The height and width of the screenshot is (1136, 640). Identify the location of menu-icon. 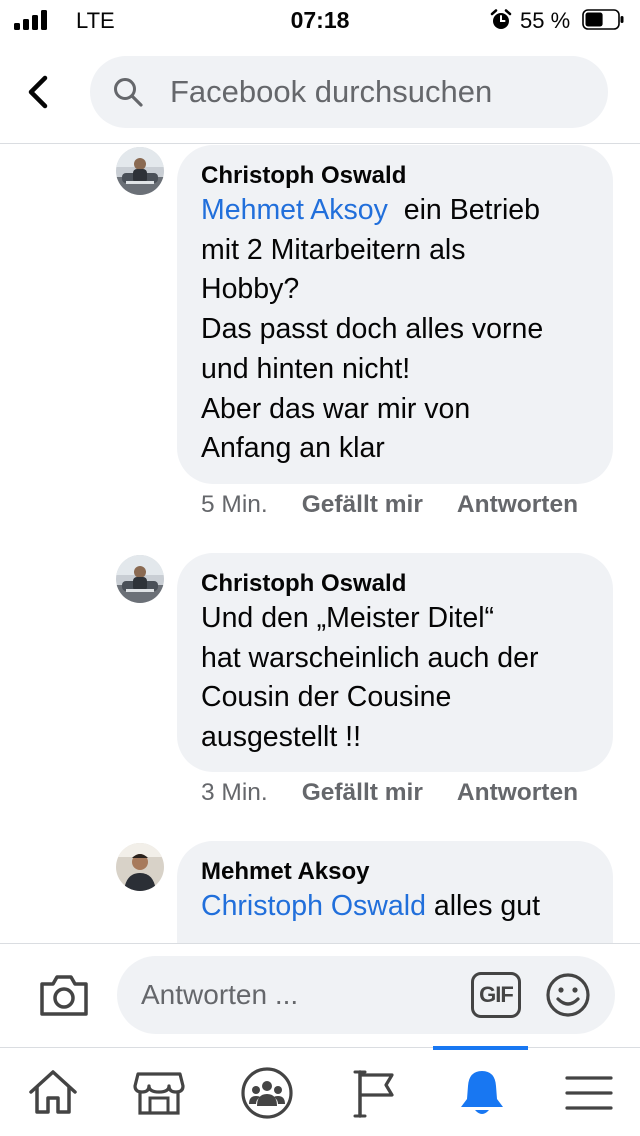
(589, 1093).